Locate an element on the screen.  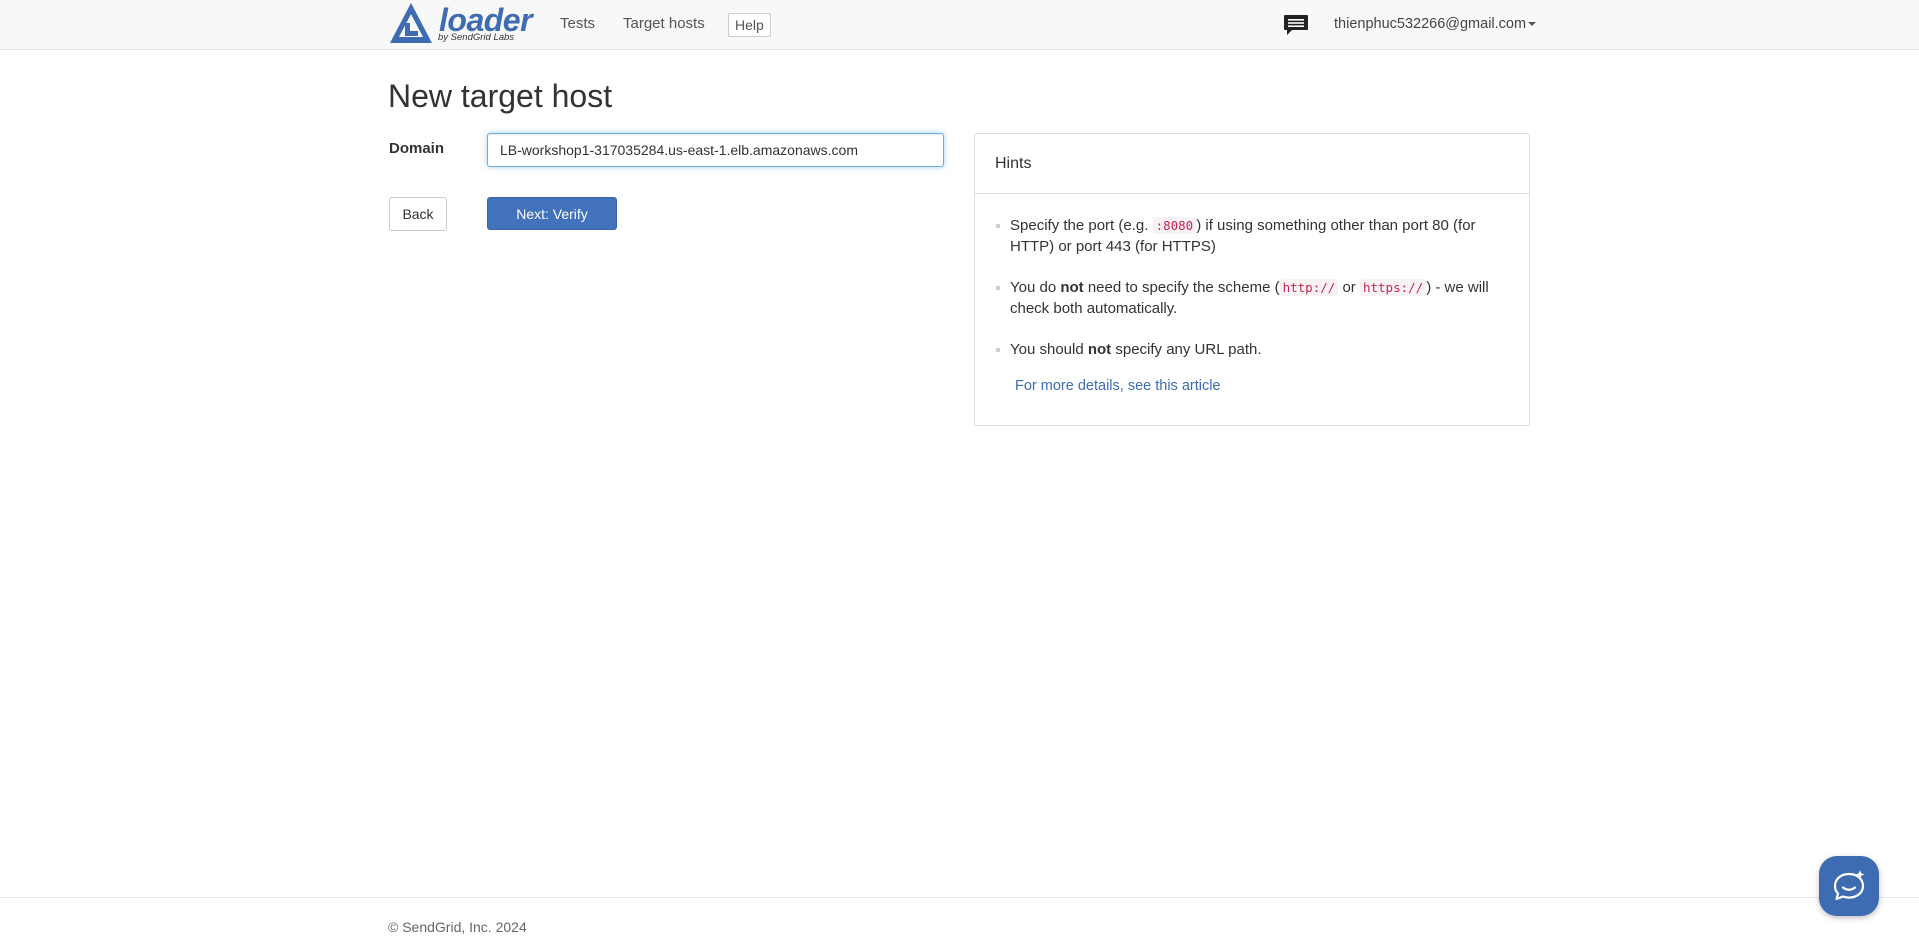
https-scheme-code: https:// is located at coordinates (1393, 287).